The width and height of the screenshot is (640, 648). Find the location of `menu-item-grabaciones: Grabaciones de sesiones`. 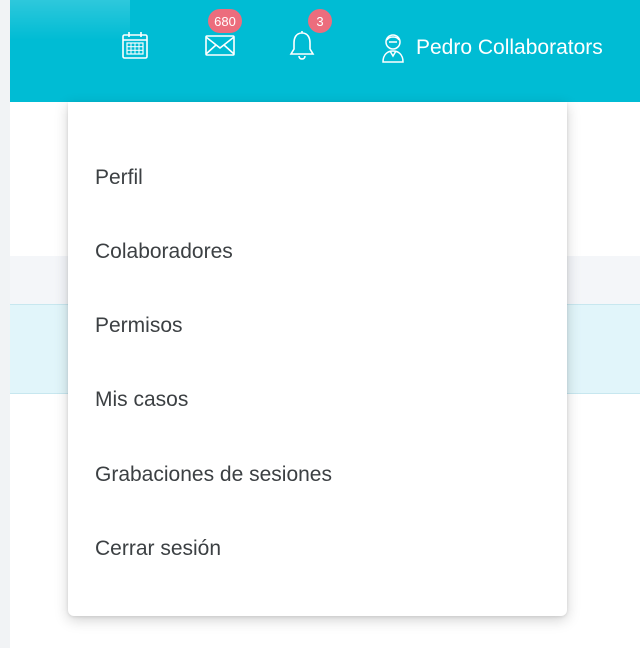

menu-item-grabaciones: Grabaciones de sesiones is located at coordinates (317, 475).